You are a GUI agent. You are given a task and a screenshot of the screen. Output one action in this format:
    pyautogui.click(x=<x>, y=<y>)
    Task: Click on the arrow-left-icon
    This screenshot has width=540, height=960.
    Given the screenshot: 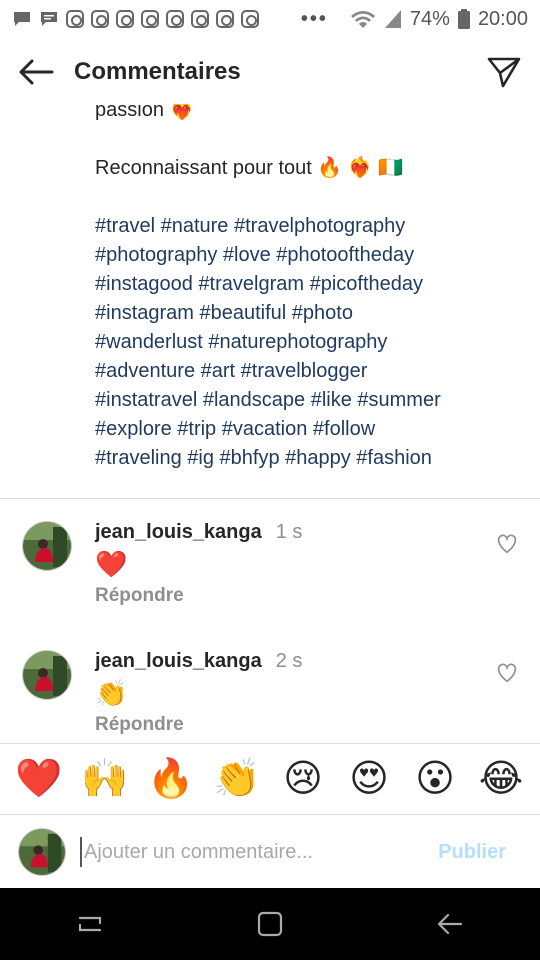 What is the action you would take?
    pyautogui.click(x=36, y=72)
    